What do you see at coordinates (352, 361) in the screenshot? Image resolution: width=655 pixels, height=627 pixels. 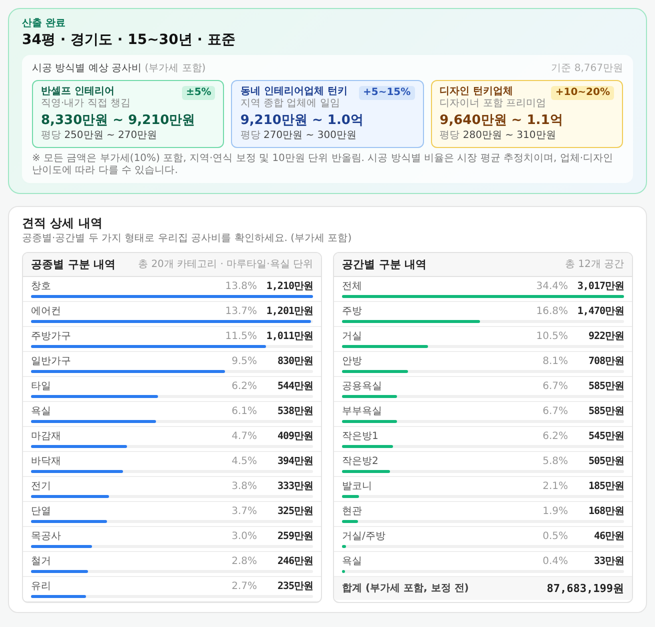 I see `item-name: 안방` at bounding box center [352, 361].